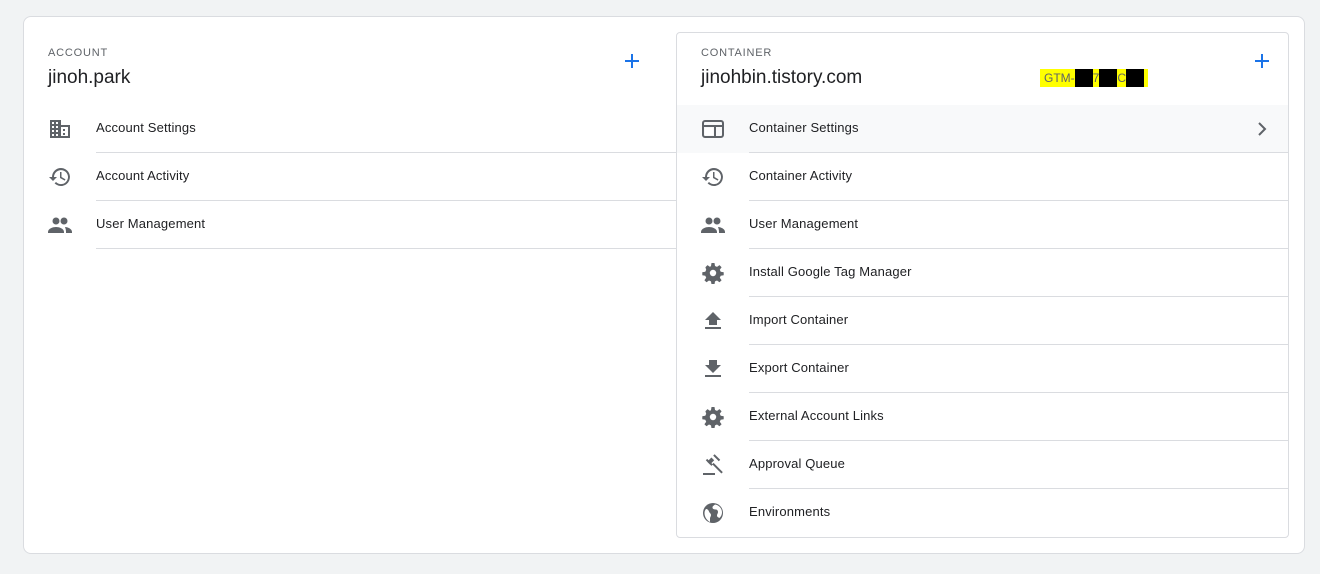  What do you see at coordinates (982, 465) in the screenshot?
I see `approval-queue-item: Approval Queue` at bounding box center [982, 465].